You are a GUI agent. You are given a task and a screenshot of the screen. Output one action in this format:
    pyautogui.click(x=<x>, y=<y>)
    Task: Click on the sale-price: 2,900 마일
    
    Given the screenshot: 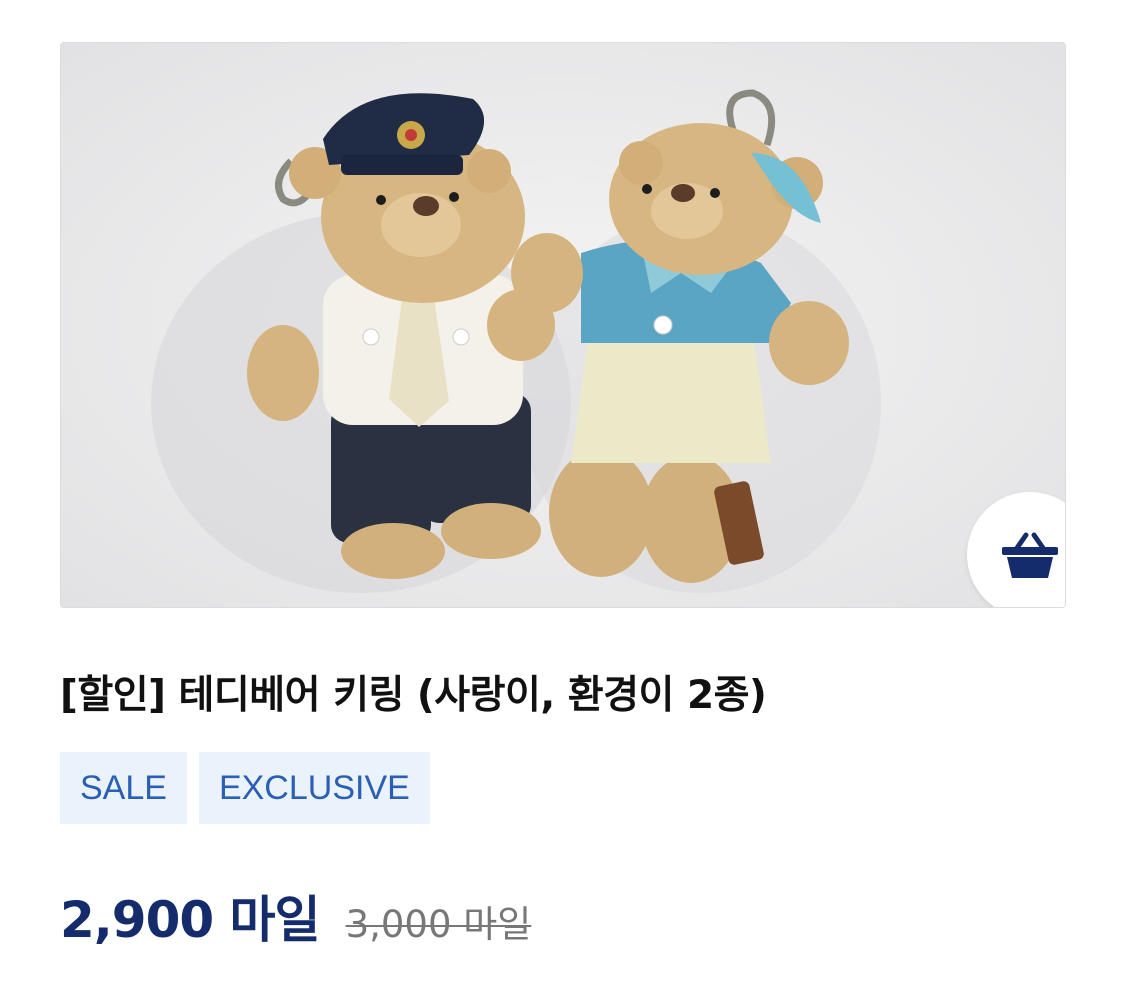 What is the action you would take?
    pyautogui.click(x=190, y=920)
    